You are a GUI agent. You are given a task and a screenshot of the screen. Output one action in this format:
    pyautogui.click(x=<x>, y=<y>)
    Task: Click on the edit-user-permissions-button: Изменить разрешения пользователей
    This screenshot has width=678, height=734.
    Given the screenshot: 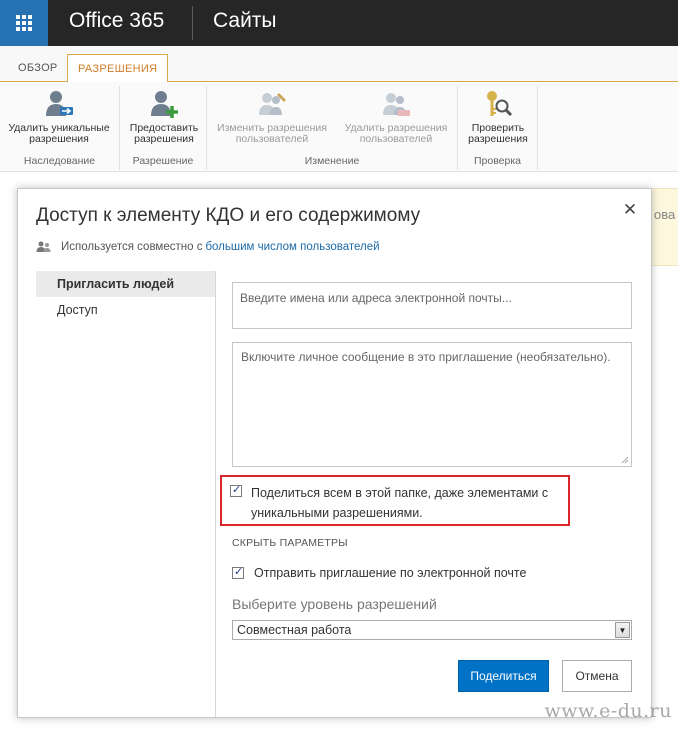 What is the action you would take?
    pyautogui.click(x=272, y=116)
    